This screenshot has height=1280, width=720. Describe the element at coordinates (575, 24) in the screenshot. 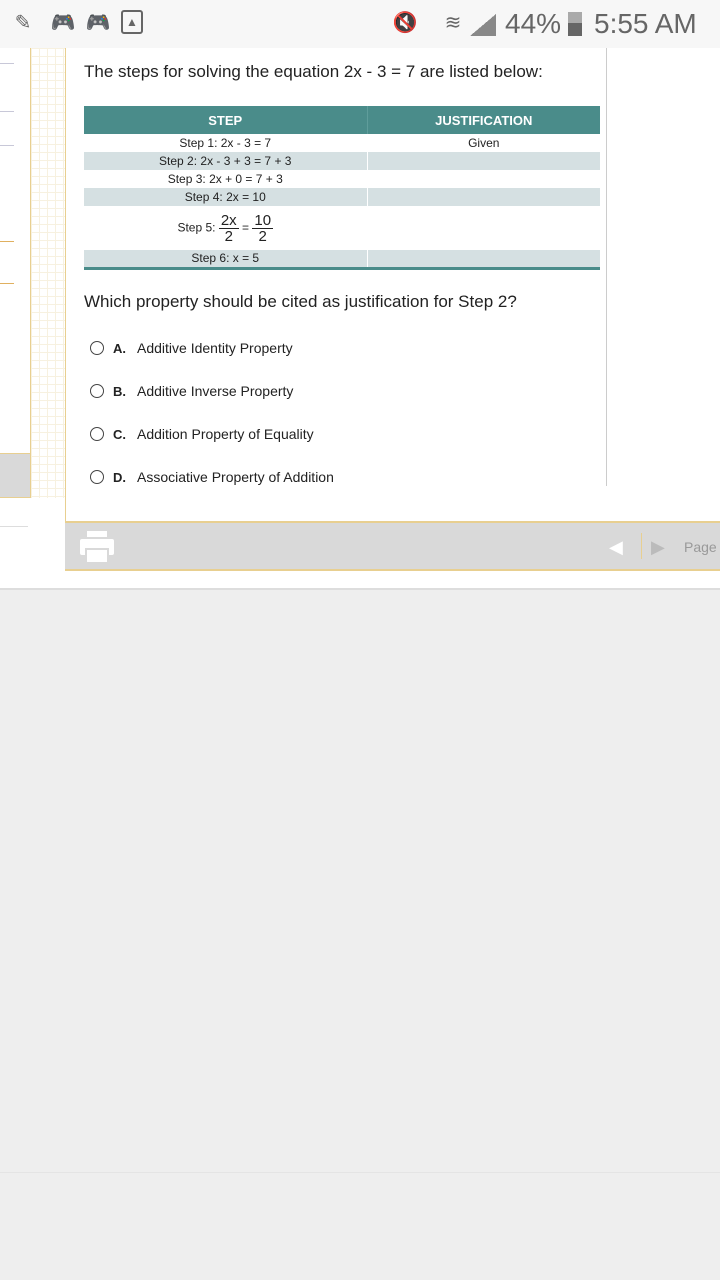

I see `battery-icon` at that location.